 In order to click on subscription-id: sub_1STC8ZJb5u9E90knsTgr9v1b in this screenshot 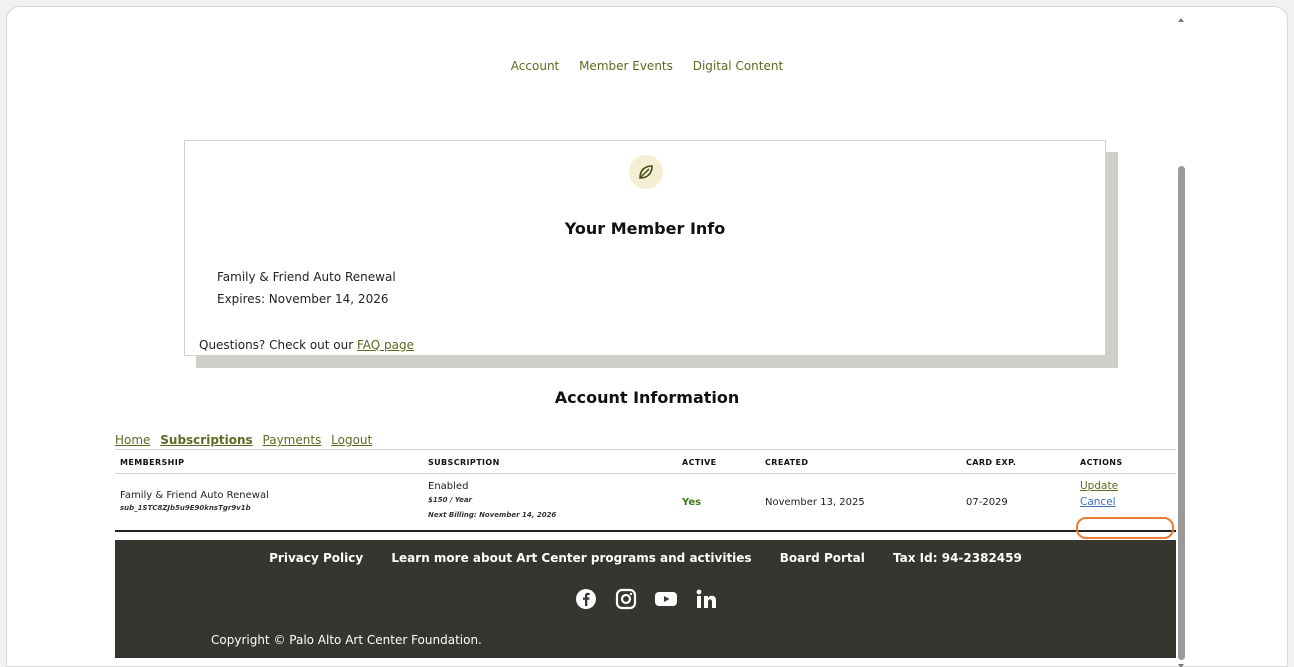, I will do `click(185, 508)`.